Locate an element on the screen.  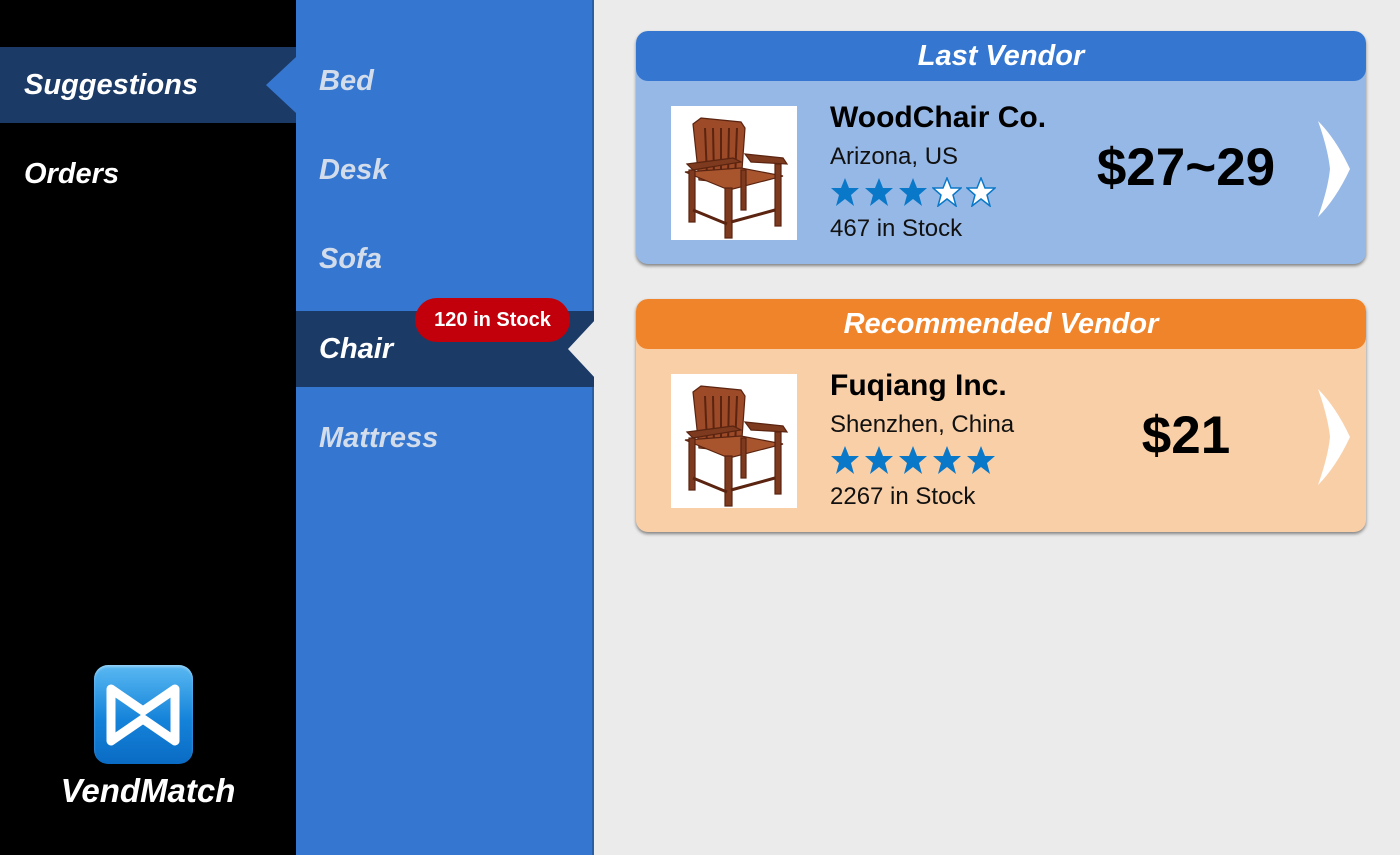
category-item-sofa: Sofa is located at coordinates (445, 259).